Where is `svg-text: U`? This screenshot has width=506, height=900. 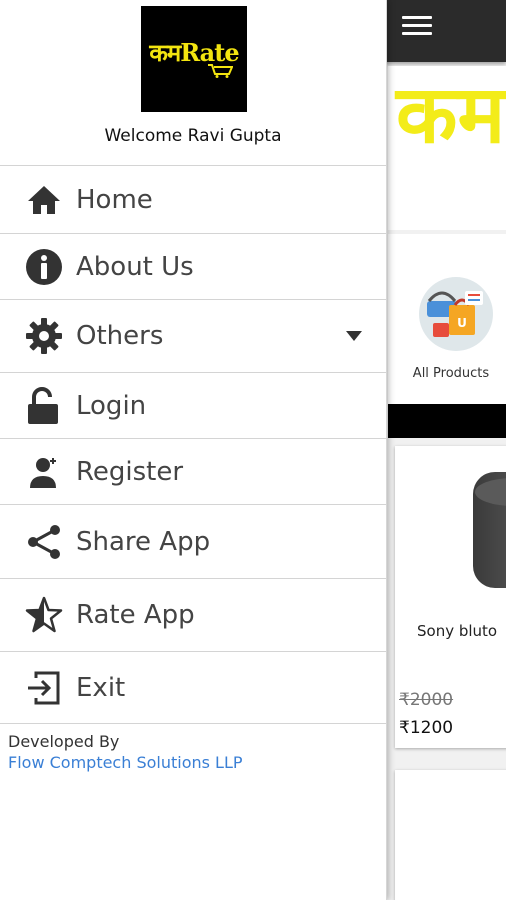 svg-text: U is located at coordinates (462, 323).